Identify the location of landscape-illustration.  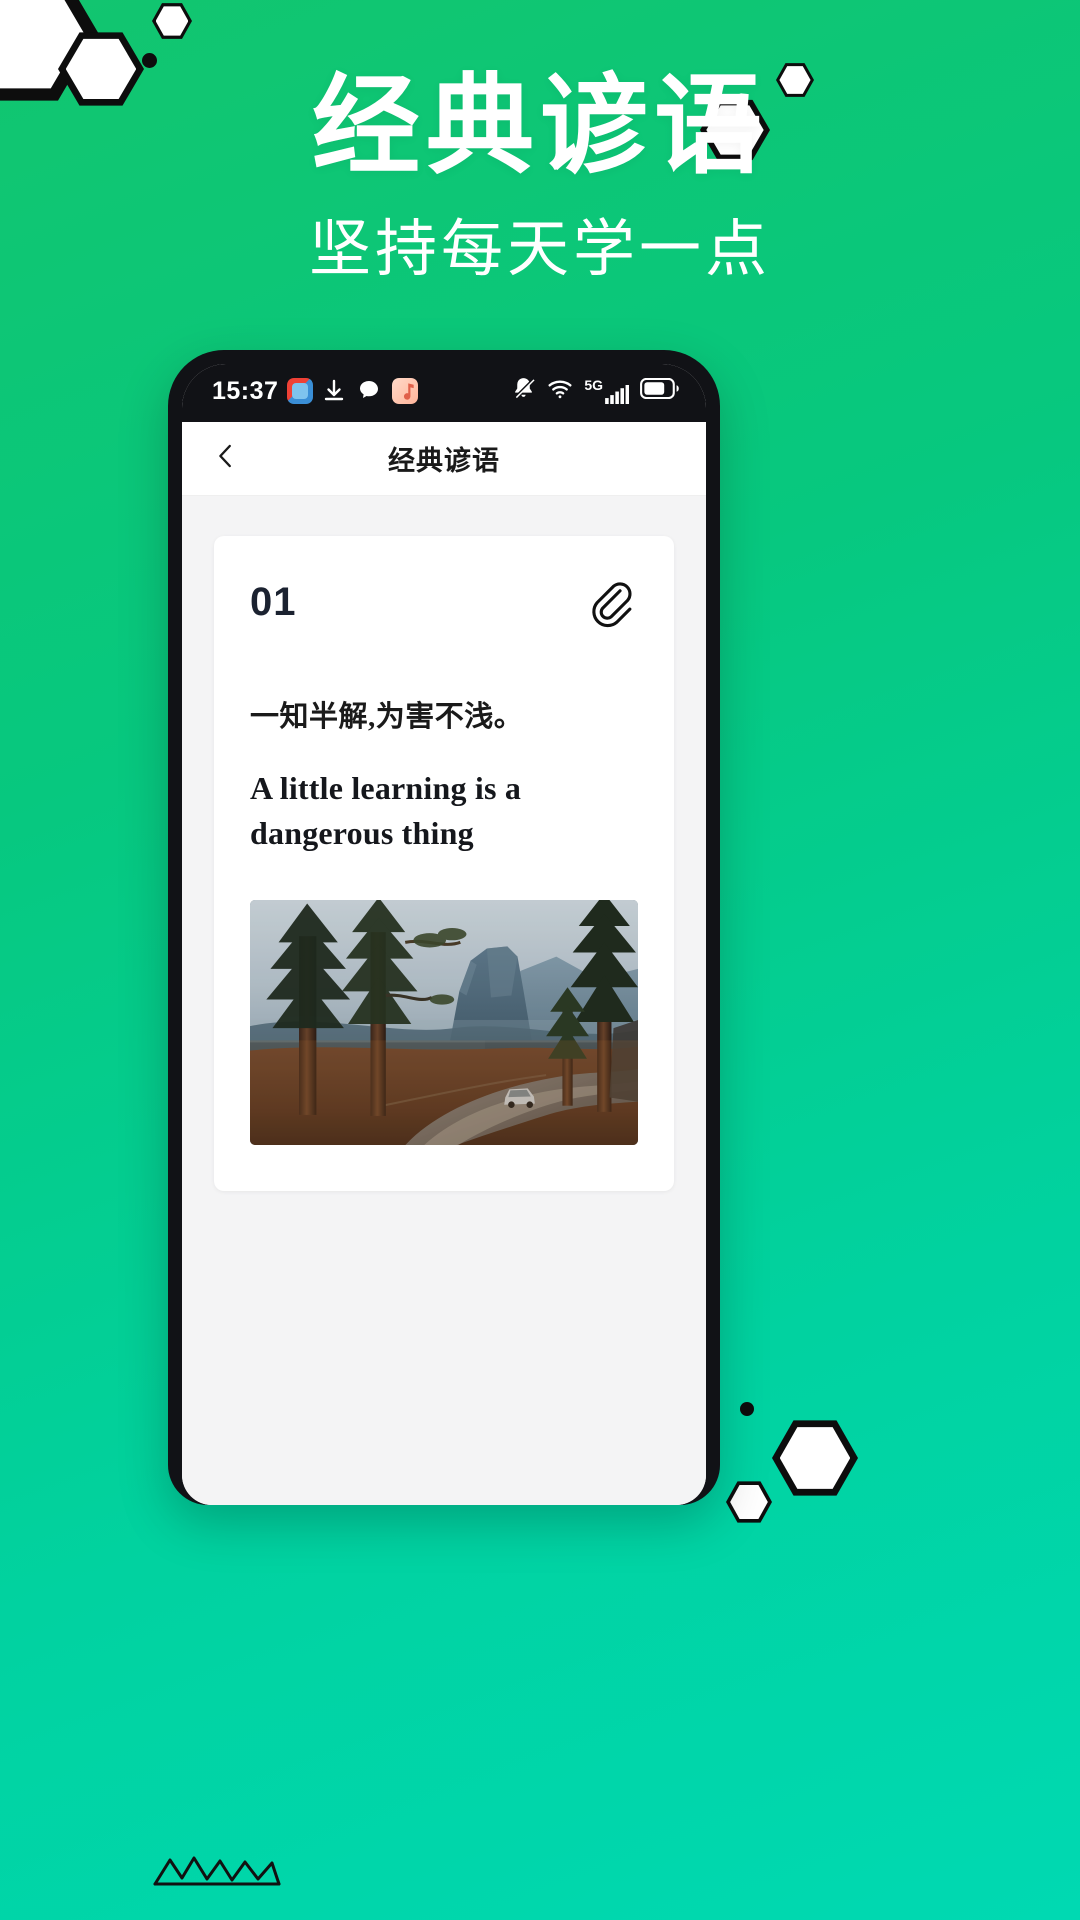
(444, 1023).